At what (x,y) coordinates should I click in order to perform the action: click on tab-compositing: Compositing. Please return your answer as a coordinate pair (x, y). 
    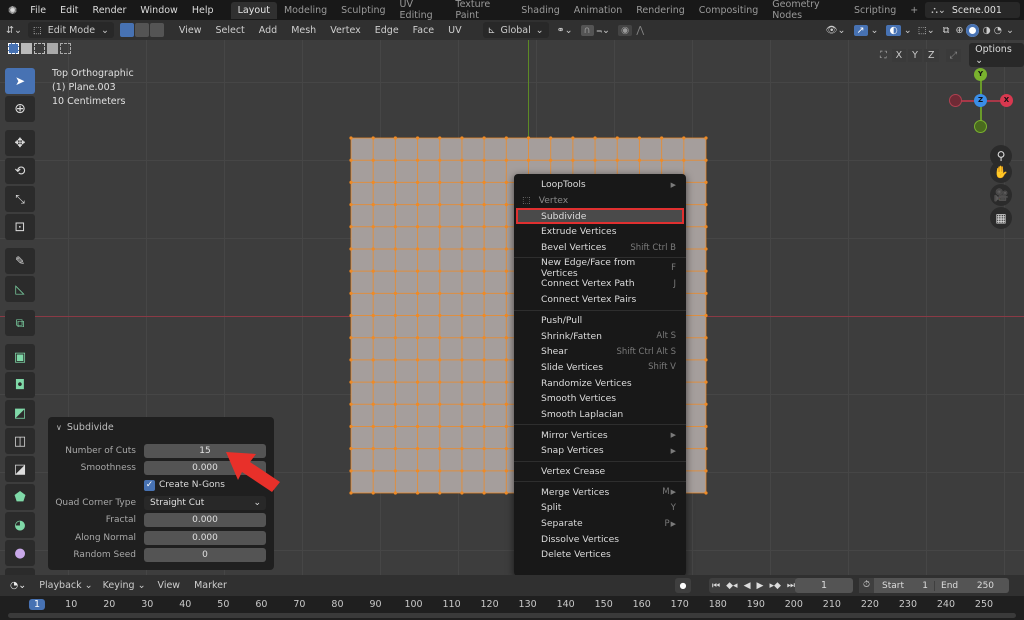
    Looking at the image, I should click on (729, 10).